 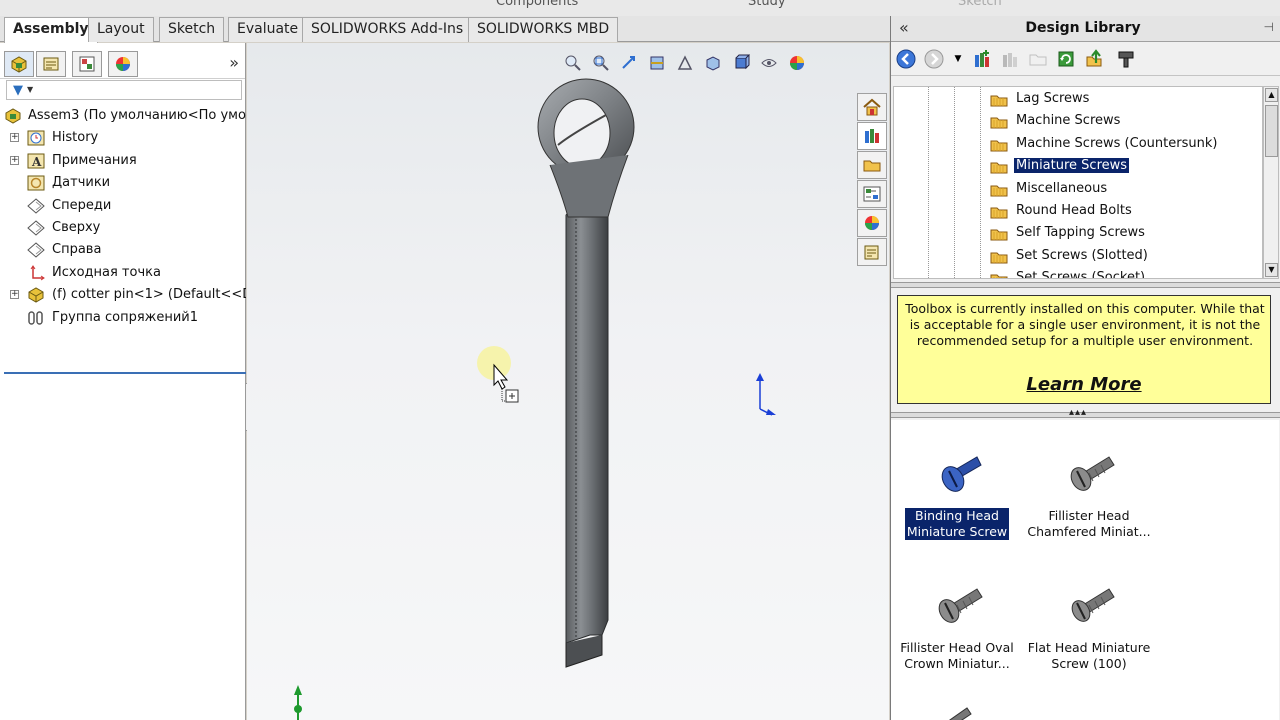 I want to click on design-library-title: Design Library, so click(x=1083, y=28).